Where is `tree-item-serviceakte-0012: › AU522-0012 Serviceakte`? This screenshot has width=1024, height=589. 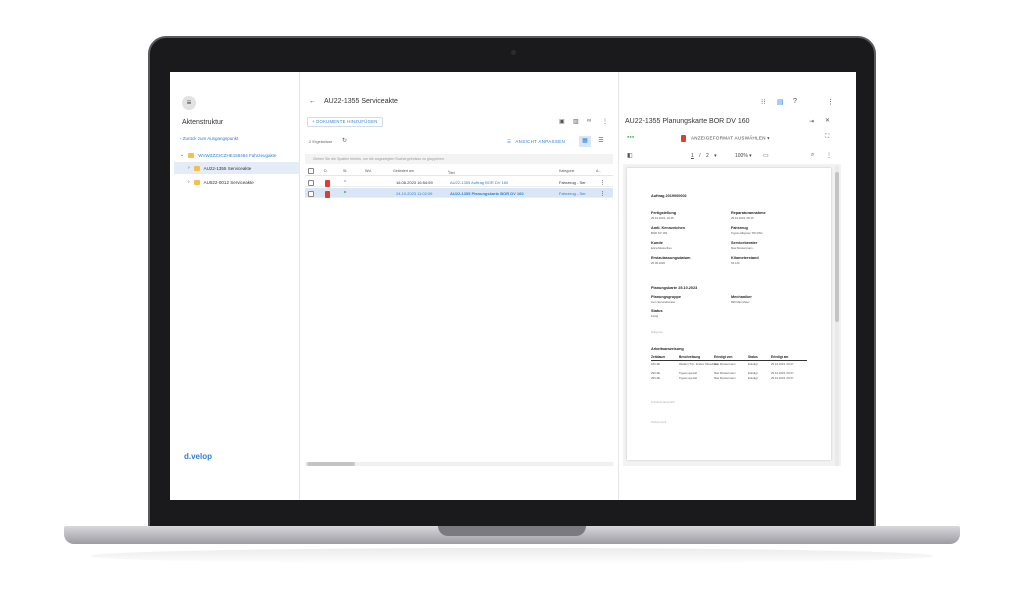 tree-item-serviceakte-0012: › AU522-0012 Serviceakte is located at coordinates (243, 182).